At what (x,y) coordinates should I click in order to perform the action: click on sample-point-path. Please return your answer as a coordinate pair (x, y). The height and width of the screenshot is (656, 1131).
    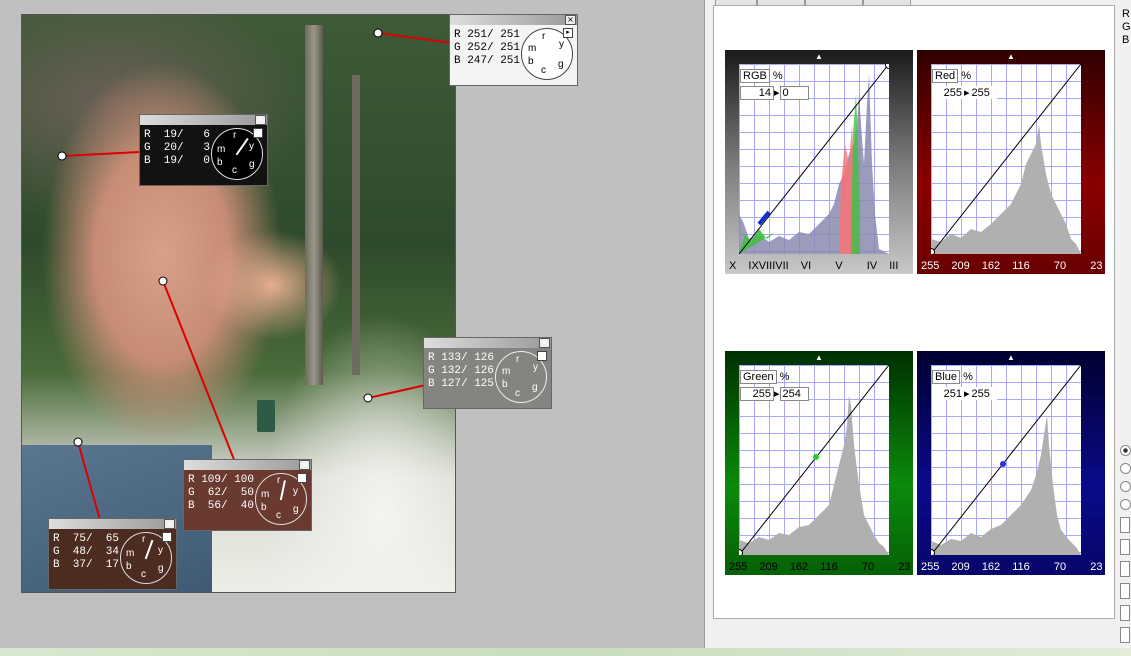
    Looking at the image, I should click on (368, 398).